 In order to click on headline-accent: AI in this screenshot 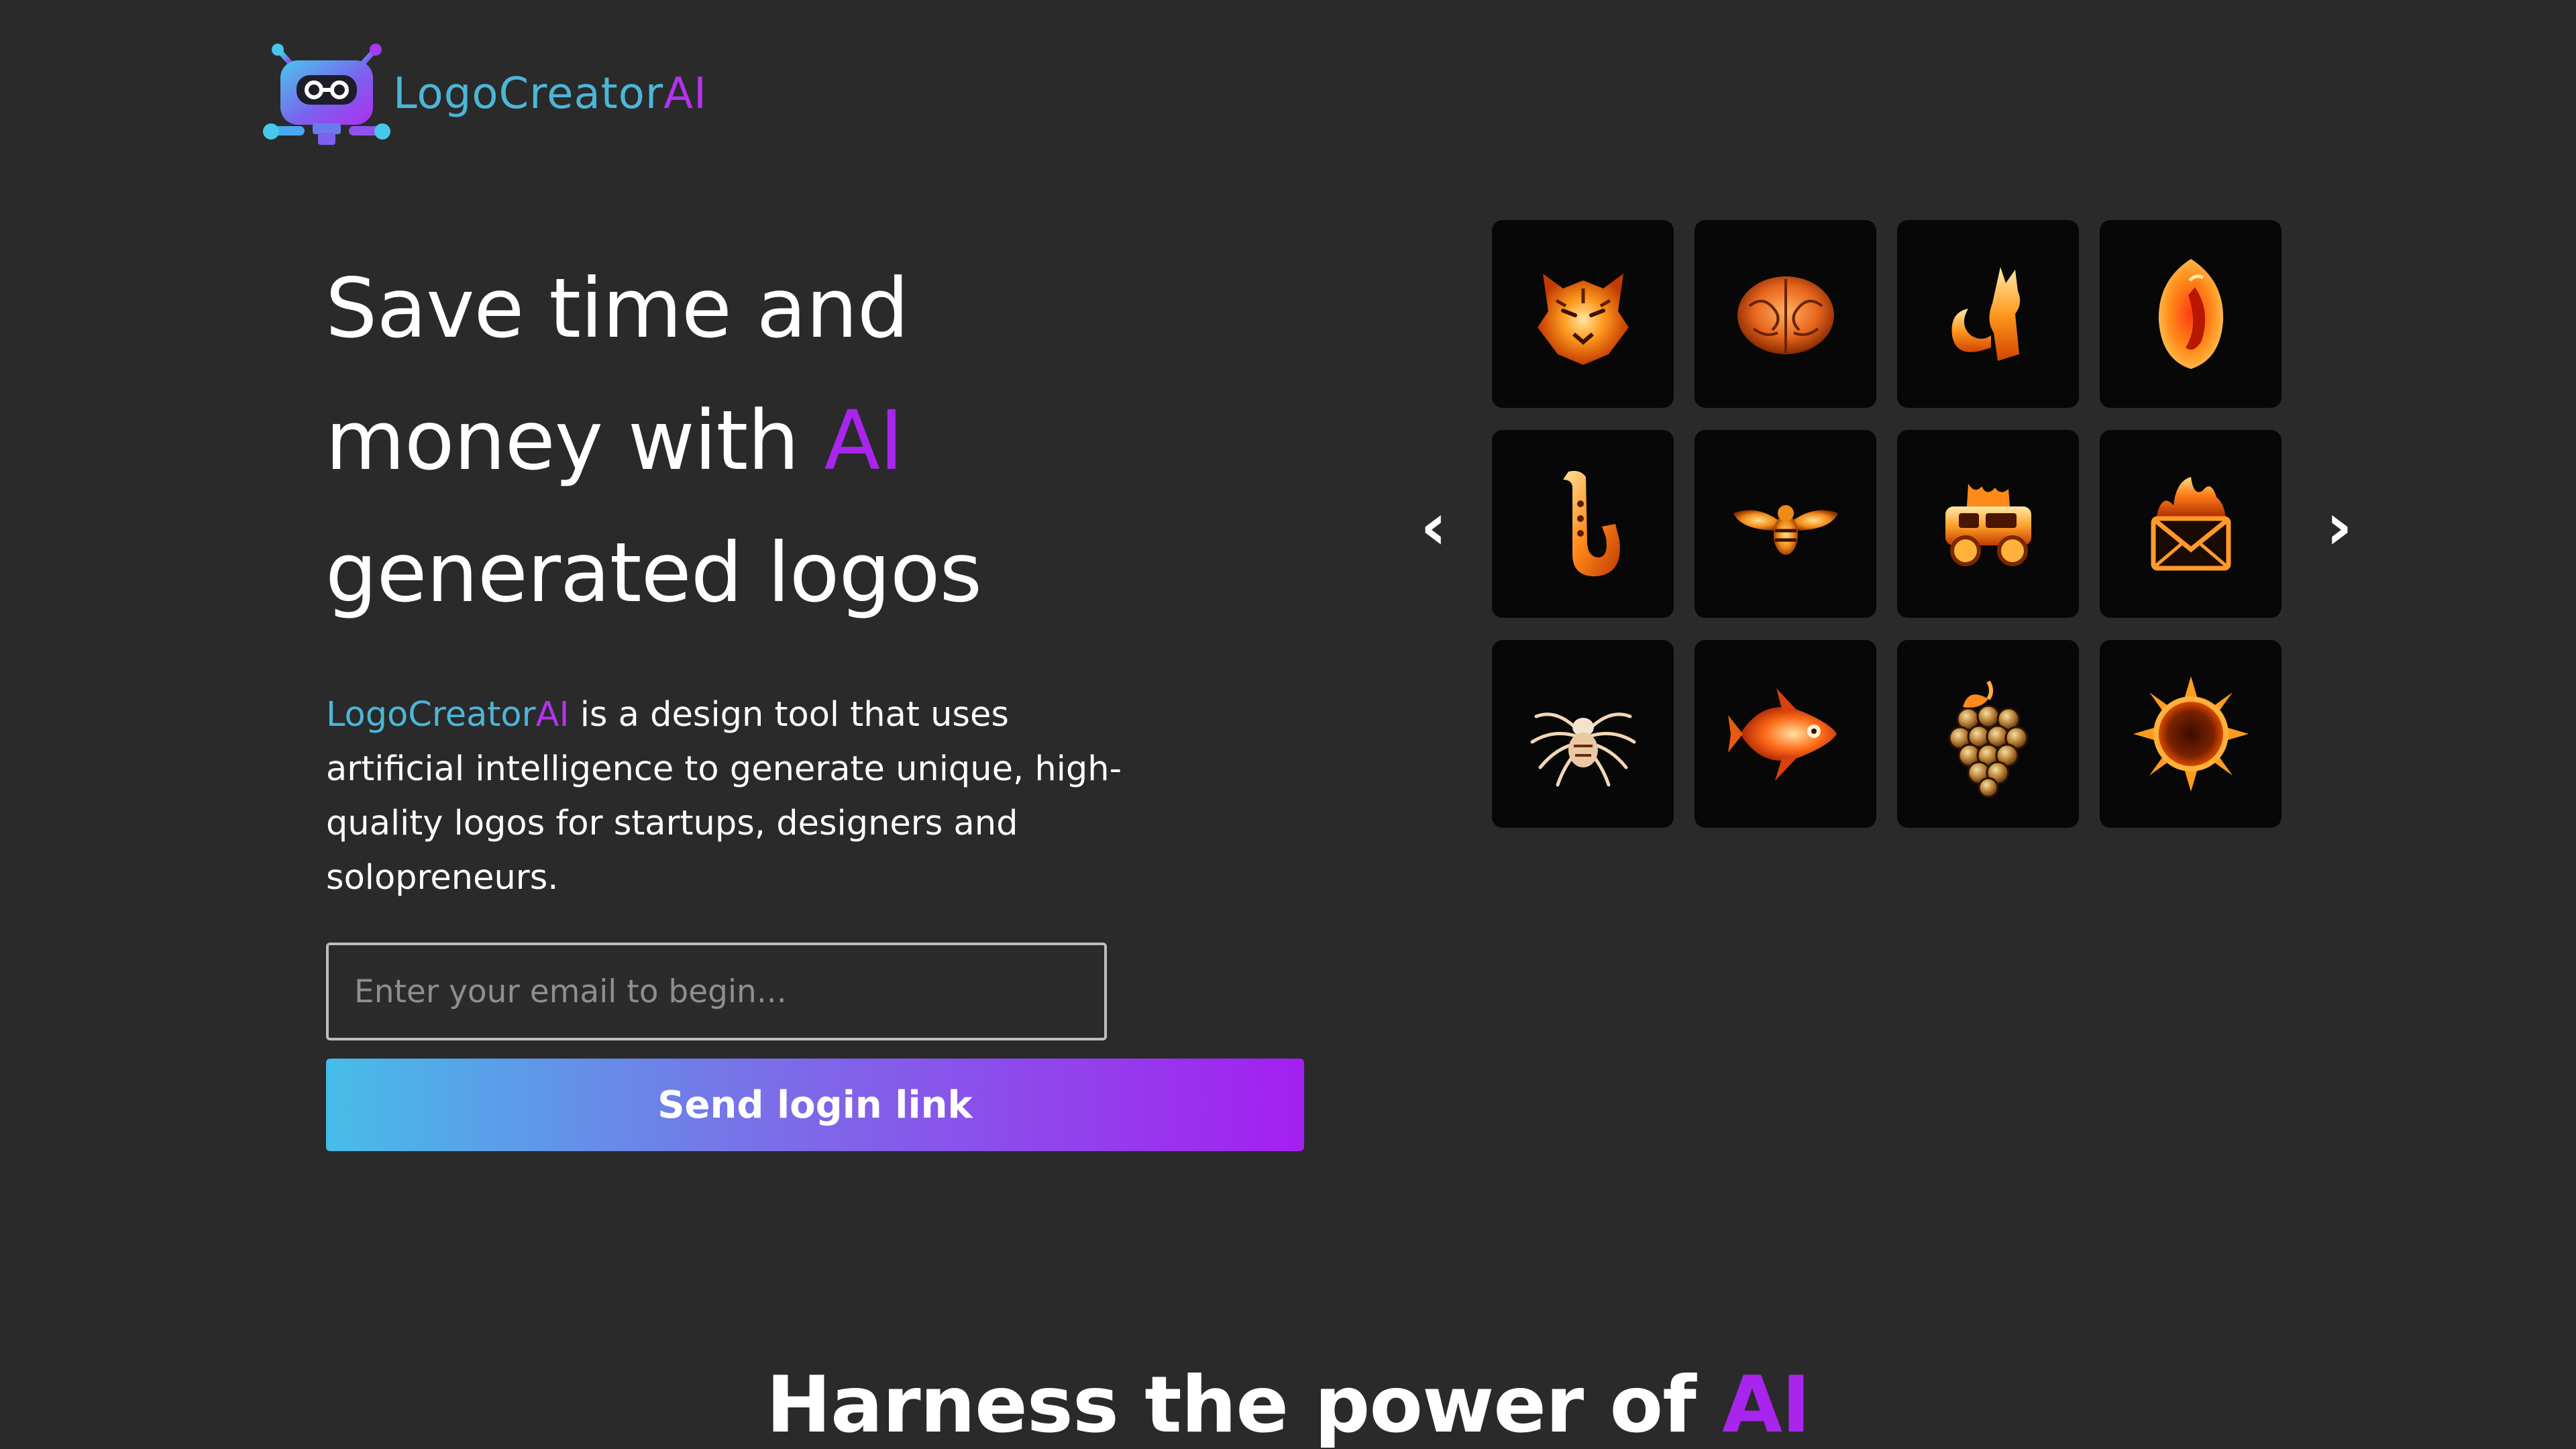, I will do `click(863, 440)`.